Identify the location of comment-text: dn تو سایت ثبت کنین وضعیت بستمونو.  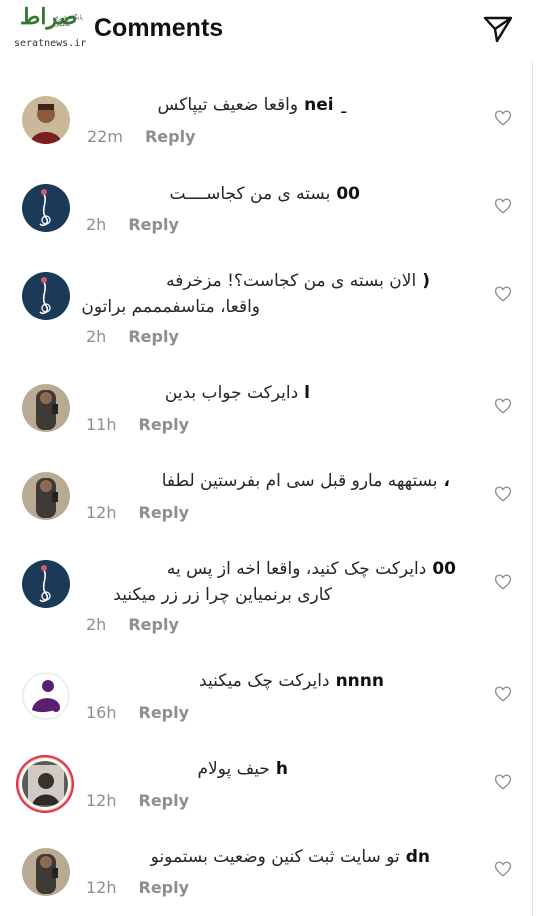
(290, 857).